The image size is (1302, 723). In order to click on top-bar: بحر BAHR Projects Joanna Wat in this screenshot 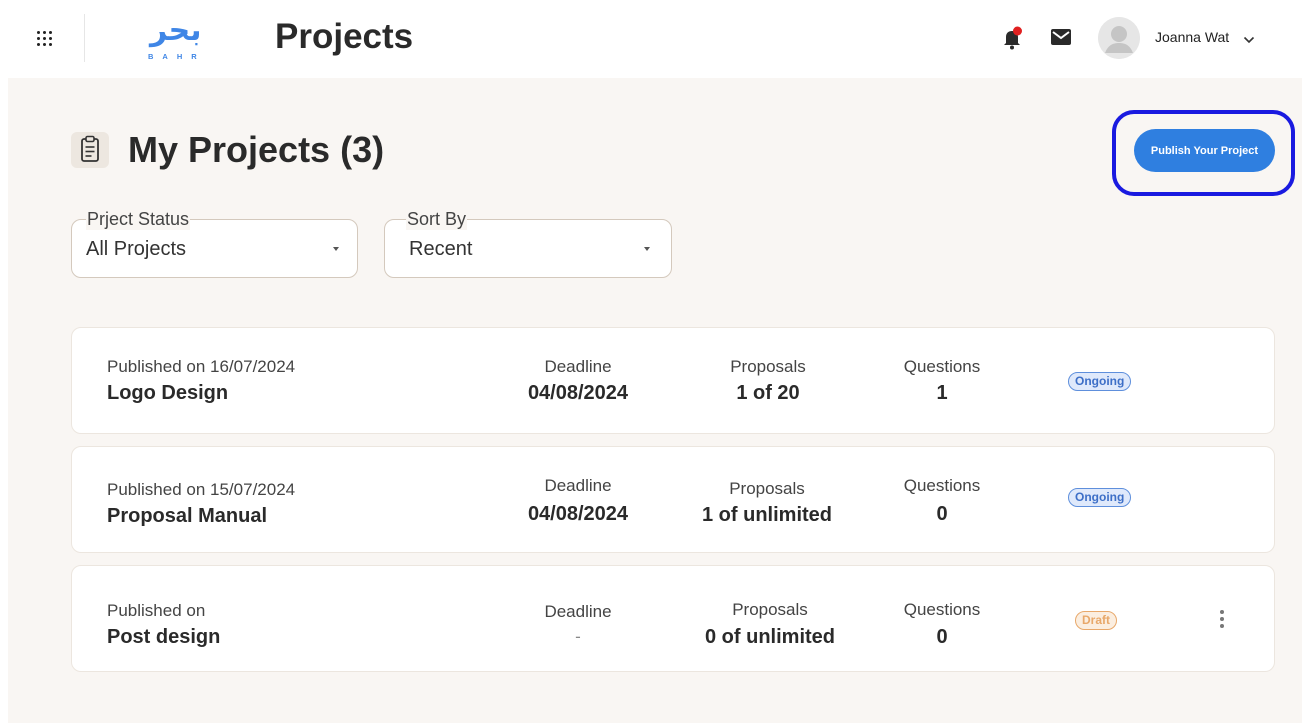, I will do `click(651, 39)`.